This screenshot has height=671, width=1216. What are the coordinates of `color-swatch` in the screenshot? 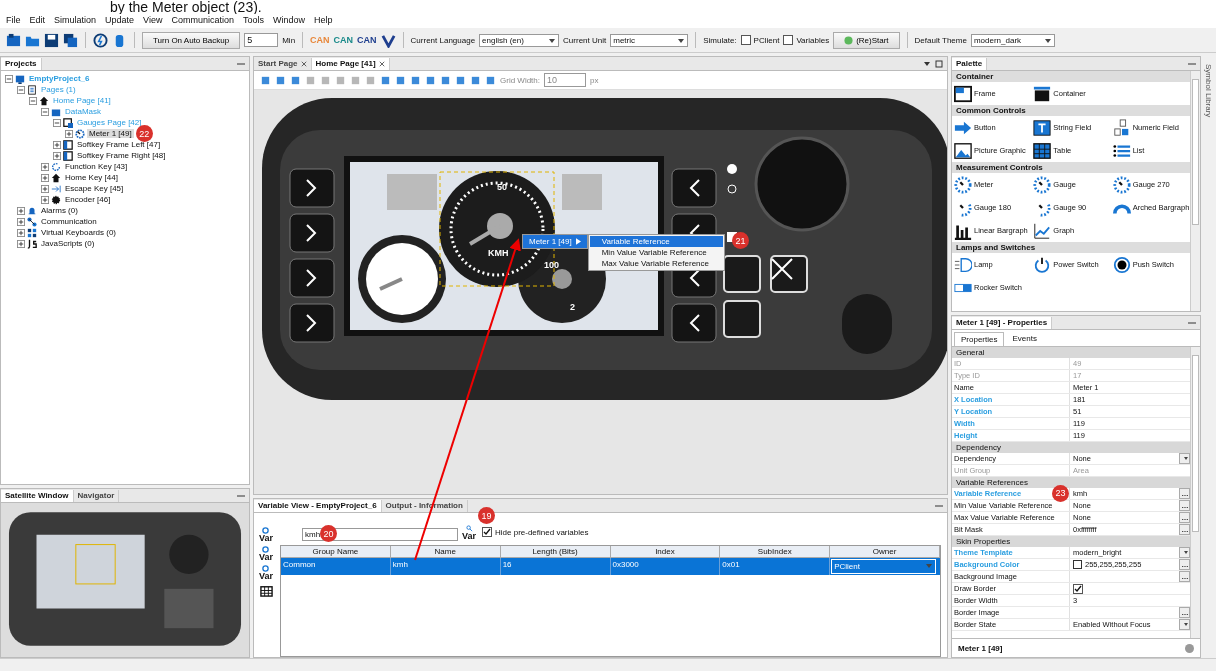 It's located at (1077, 564).